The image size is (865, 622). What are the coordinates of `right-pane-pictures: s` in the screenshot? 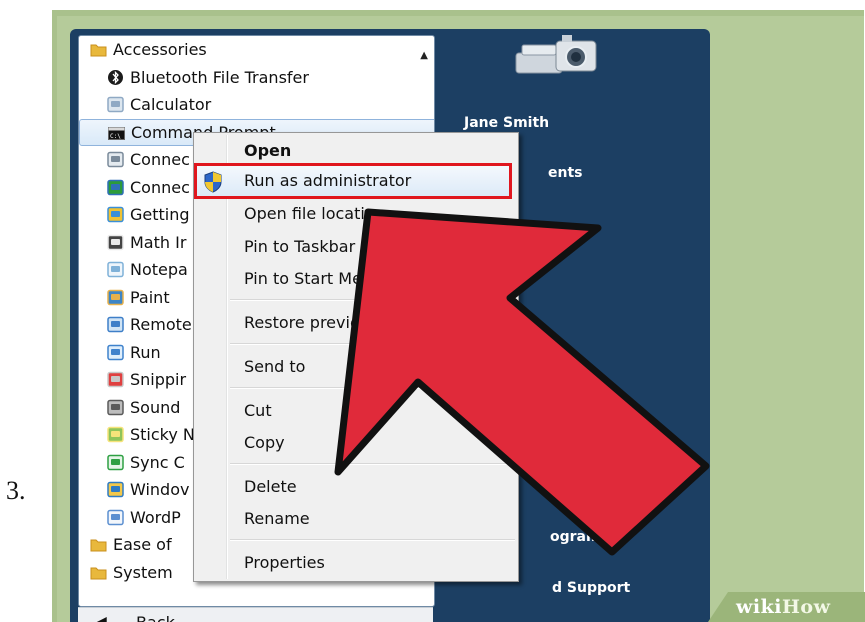 It's located at (558, 227).